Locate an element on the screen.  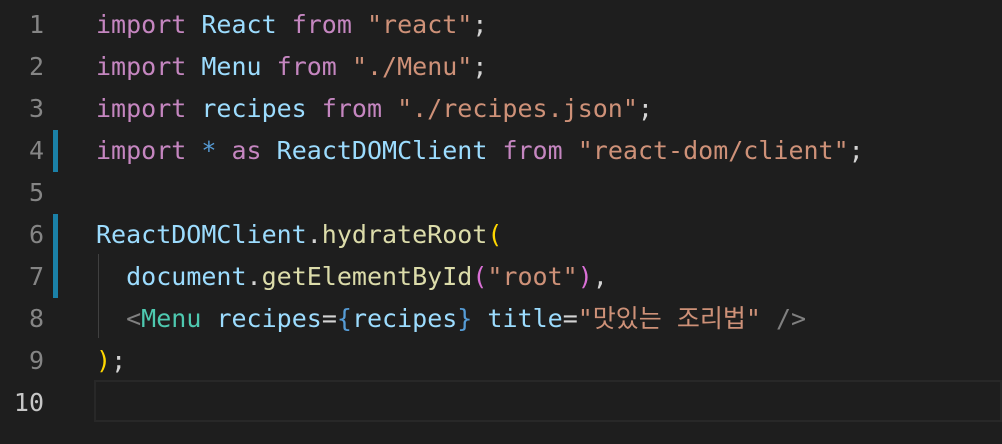
code-token: "root" is located at coordinates (532, 276).